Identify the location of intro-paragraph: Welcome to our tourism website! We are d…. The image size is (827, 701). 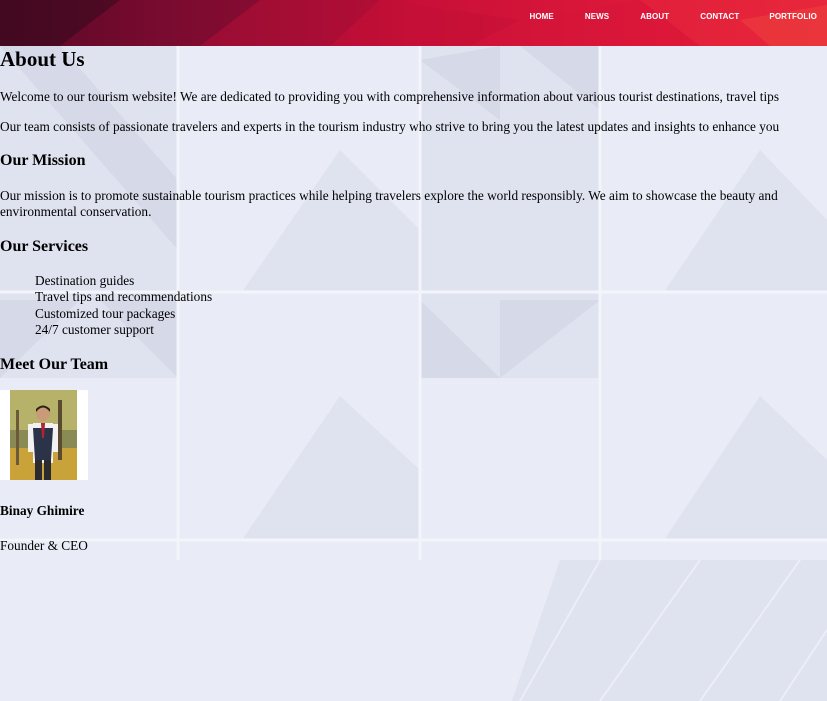
(389, 96).